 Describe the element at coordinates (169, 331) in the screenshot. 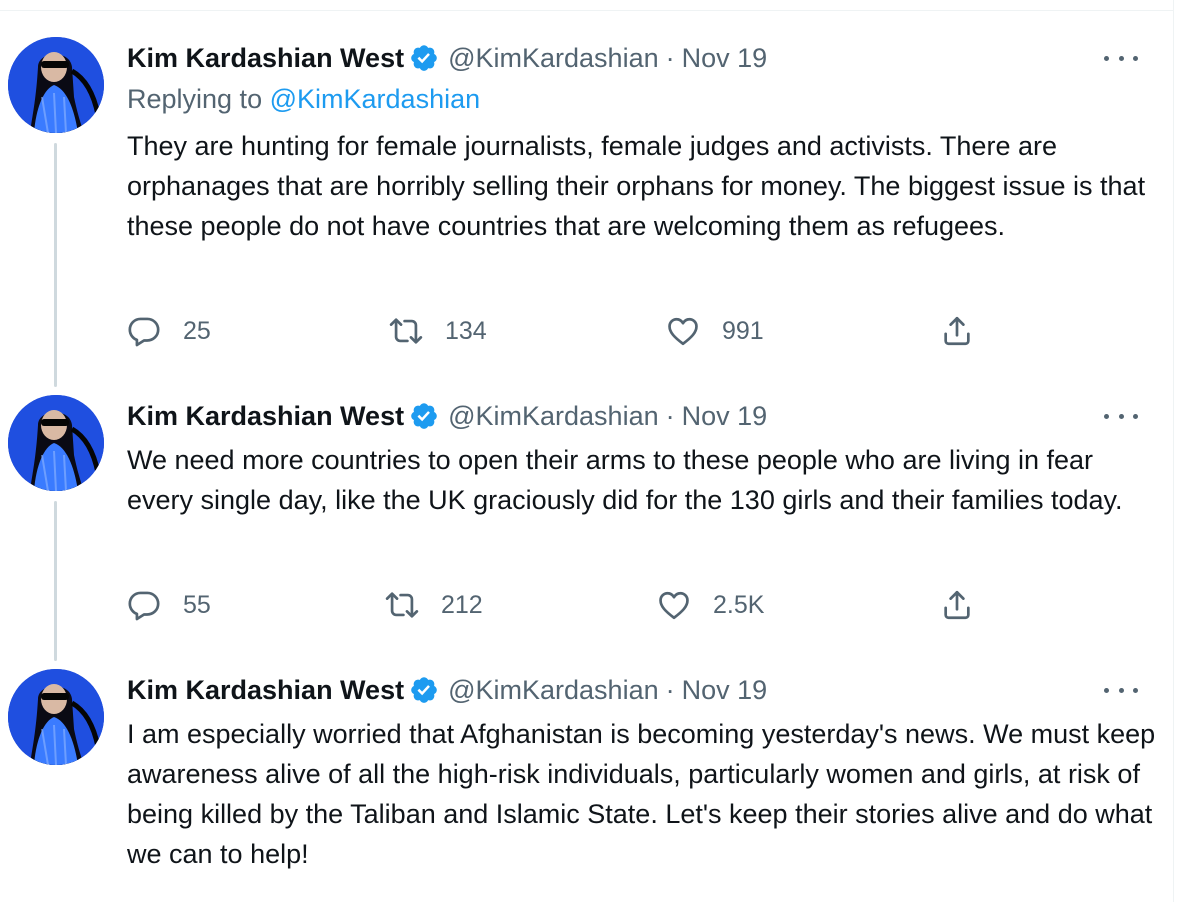

I see `reply-button: 25` at that location.